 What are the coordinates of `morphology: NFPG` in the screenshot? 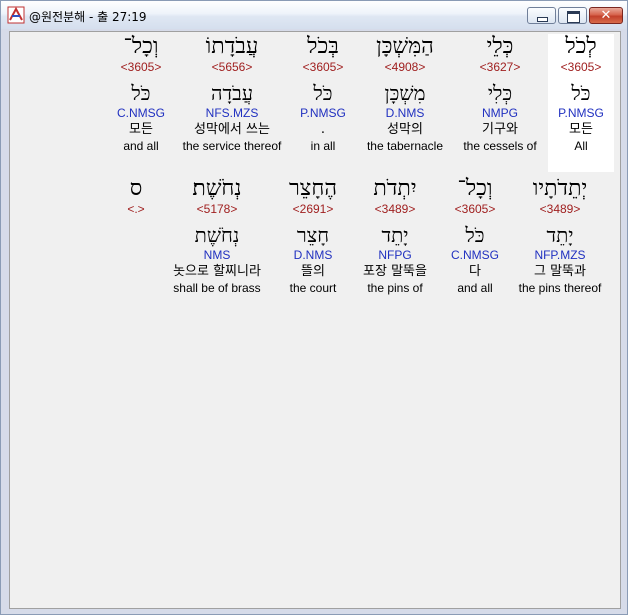 It's located at (395, 255).